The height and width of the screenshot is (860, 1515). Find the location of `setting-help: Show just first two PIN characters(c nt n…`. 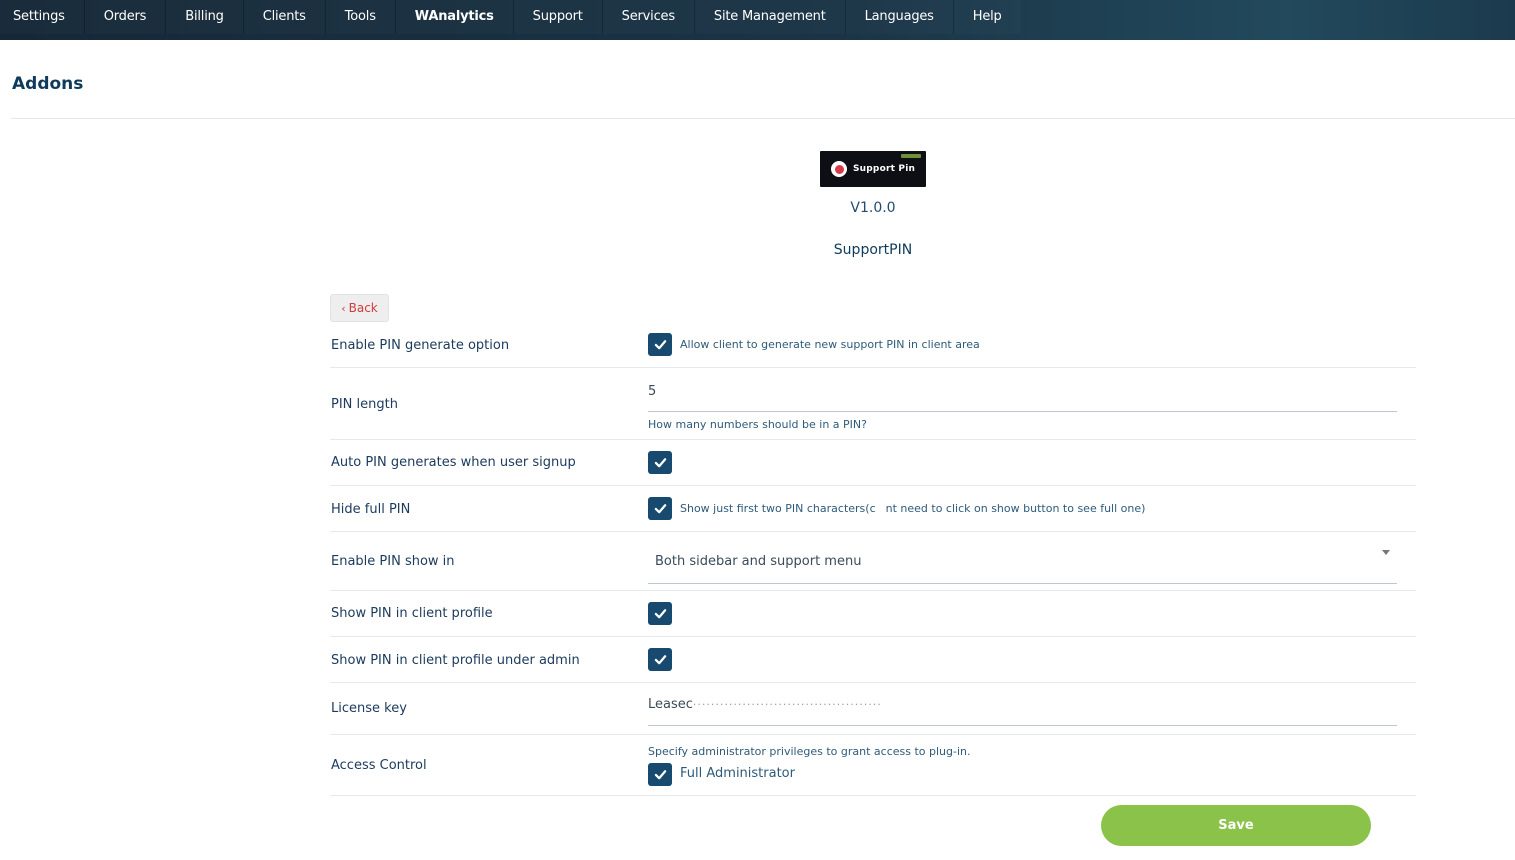

setting-help: Show just first two PIN characters(c nt n… is located at coordinates (912, 508).